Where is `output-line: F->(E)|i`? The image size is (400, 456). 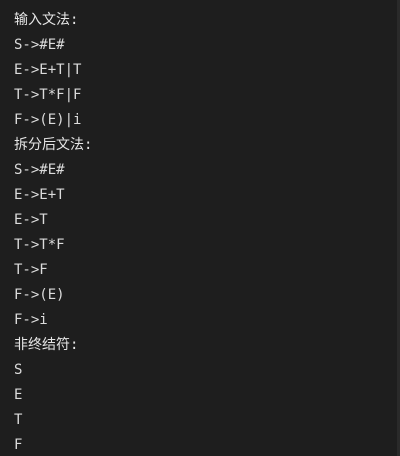 output-line: F->(E)|i is located at coordinates (48, 120).